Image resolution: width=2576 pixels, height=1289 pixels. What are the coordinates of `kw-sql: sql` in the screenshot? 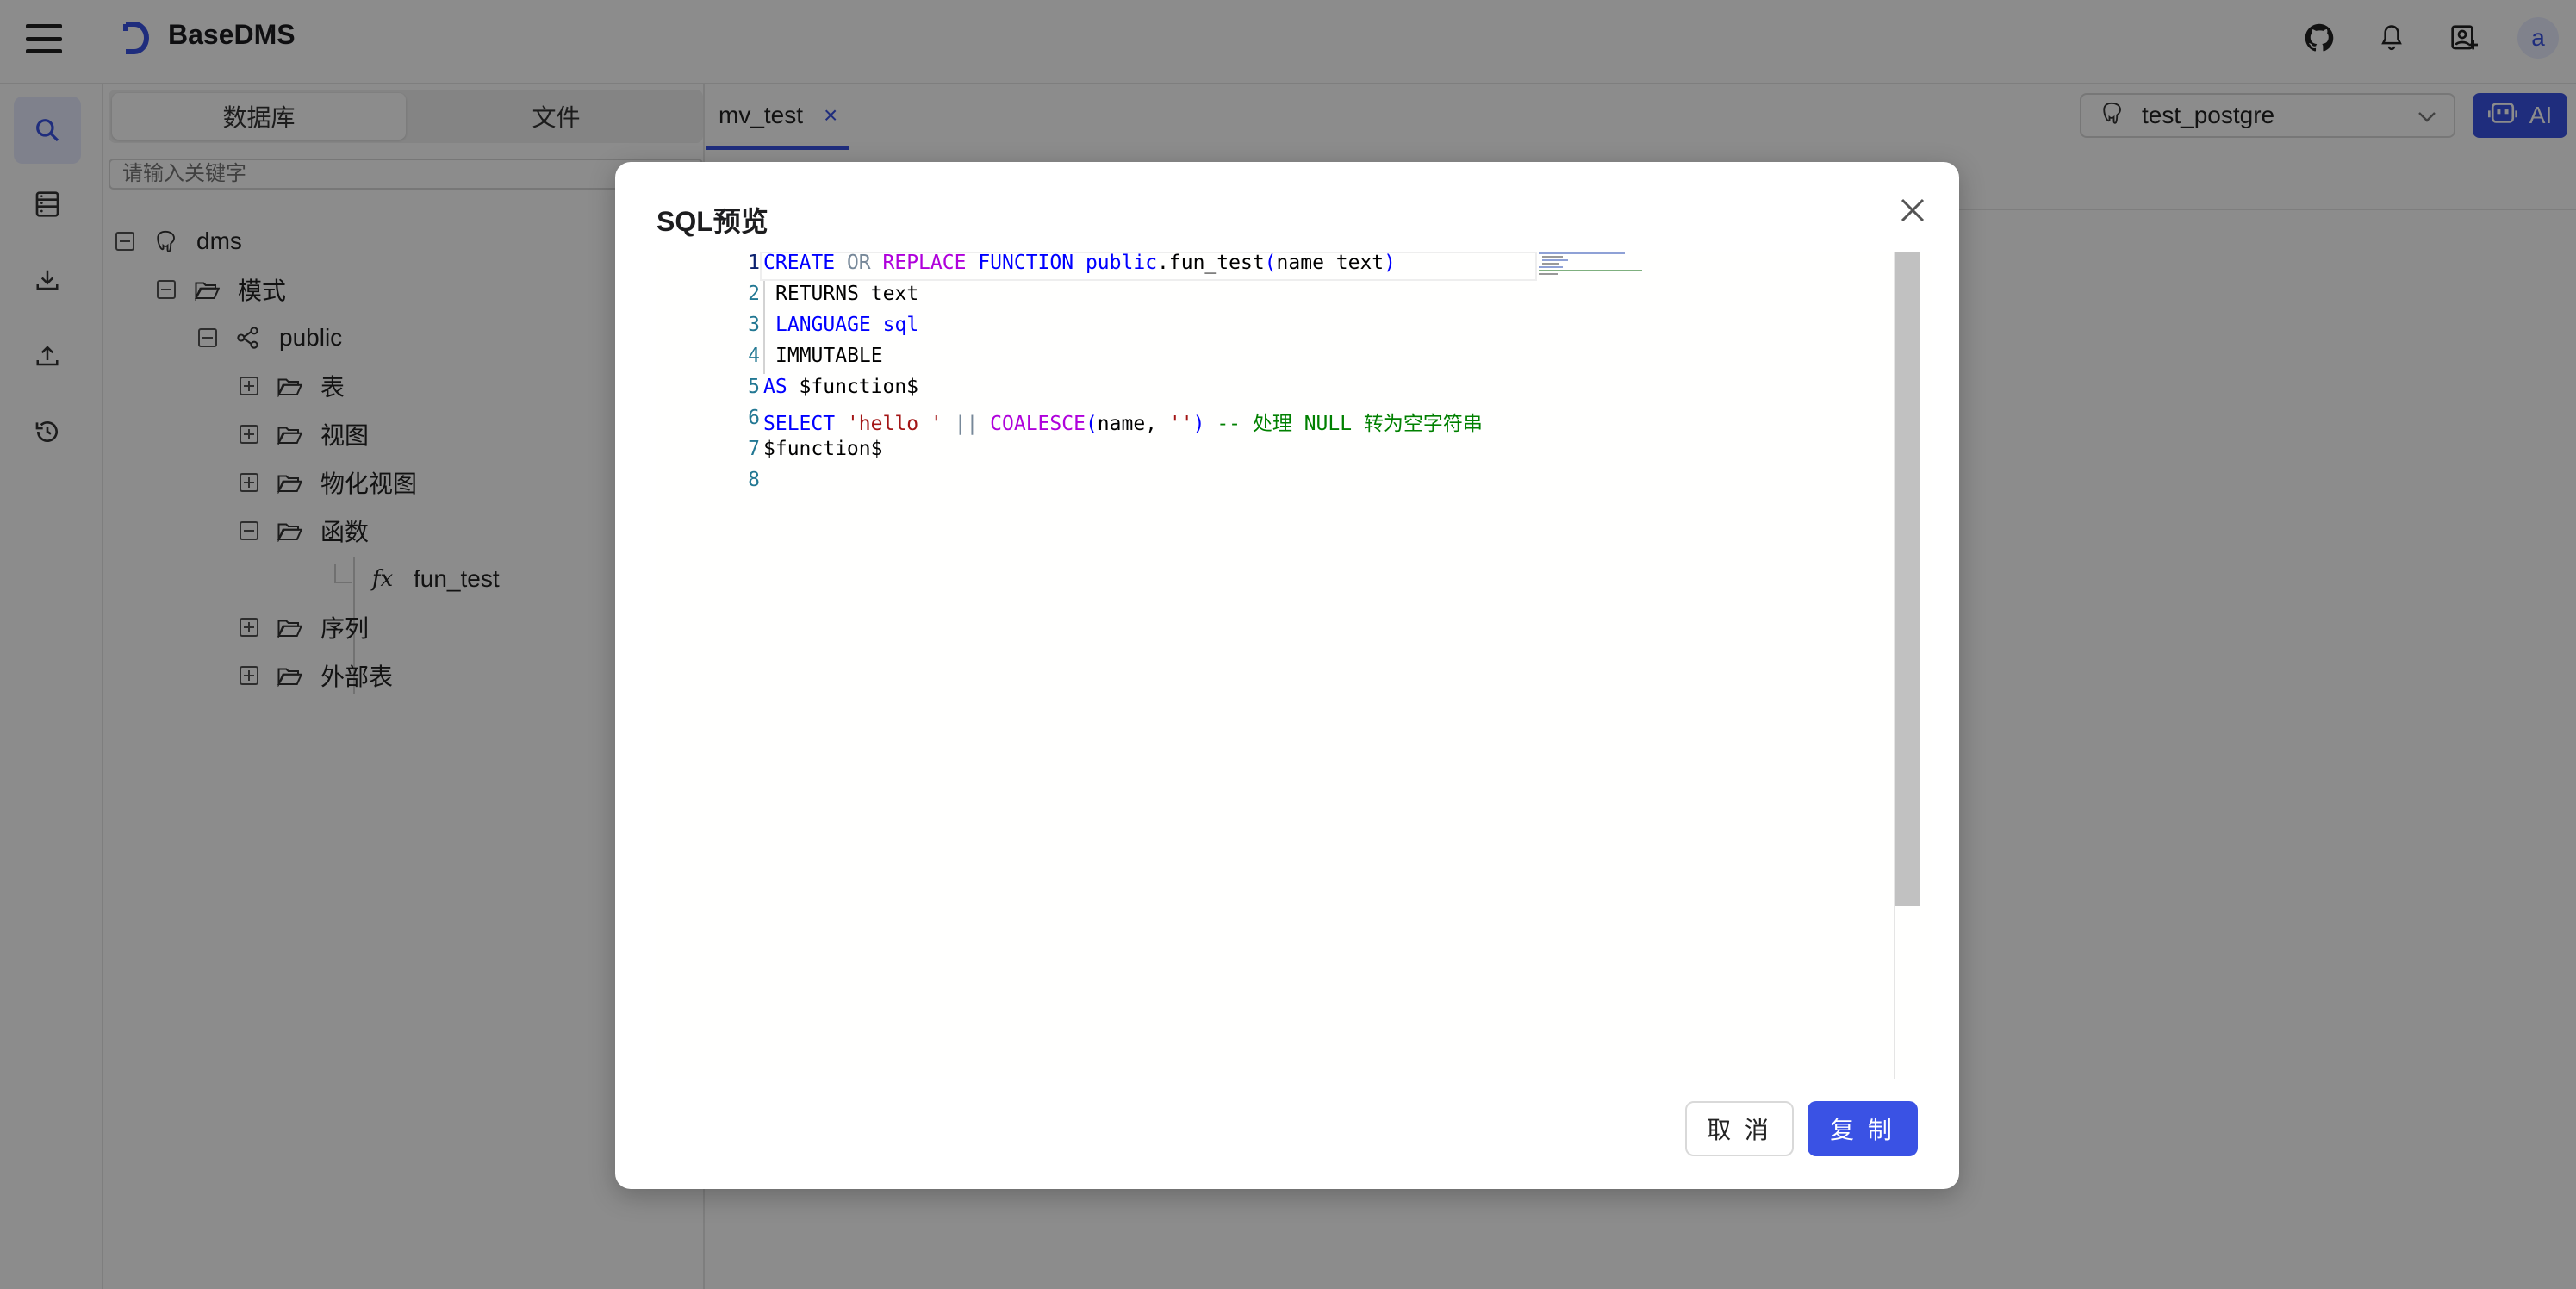 It's located at (901, 325).